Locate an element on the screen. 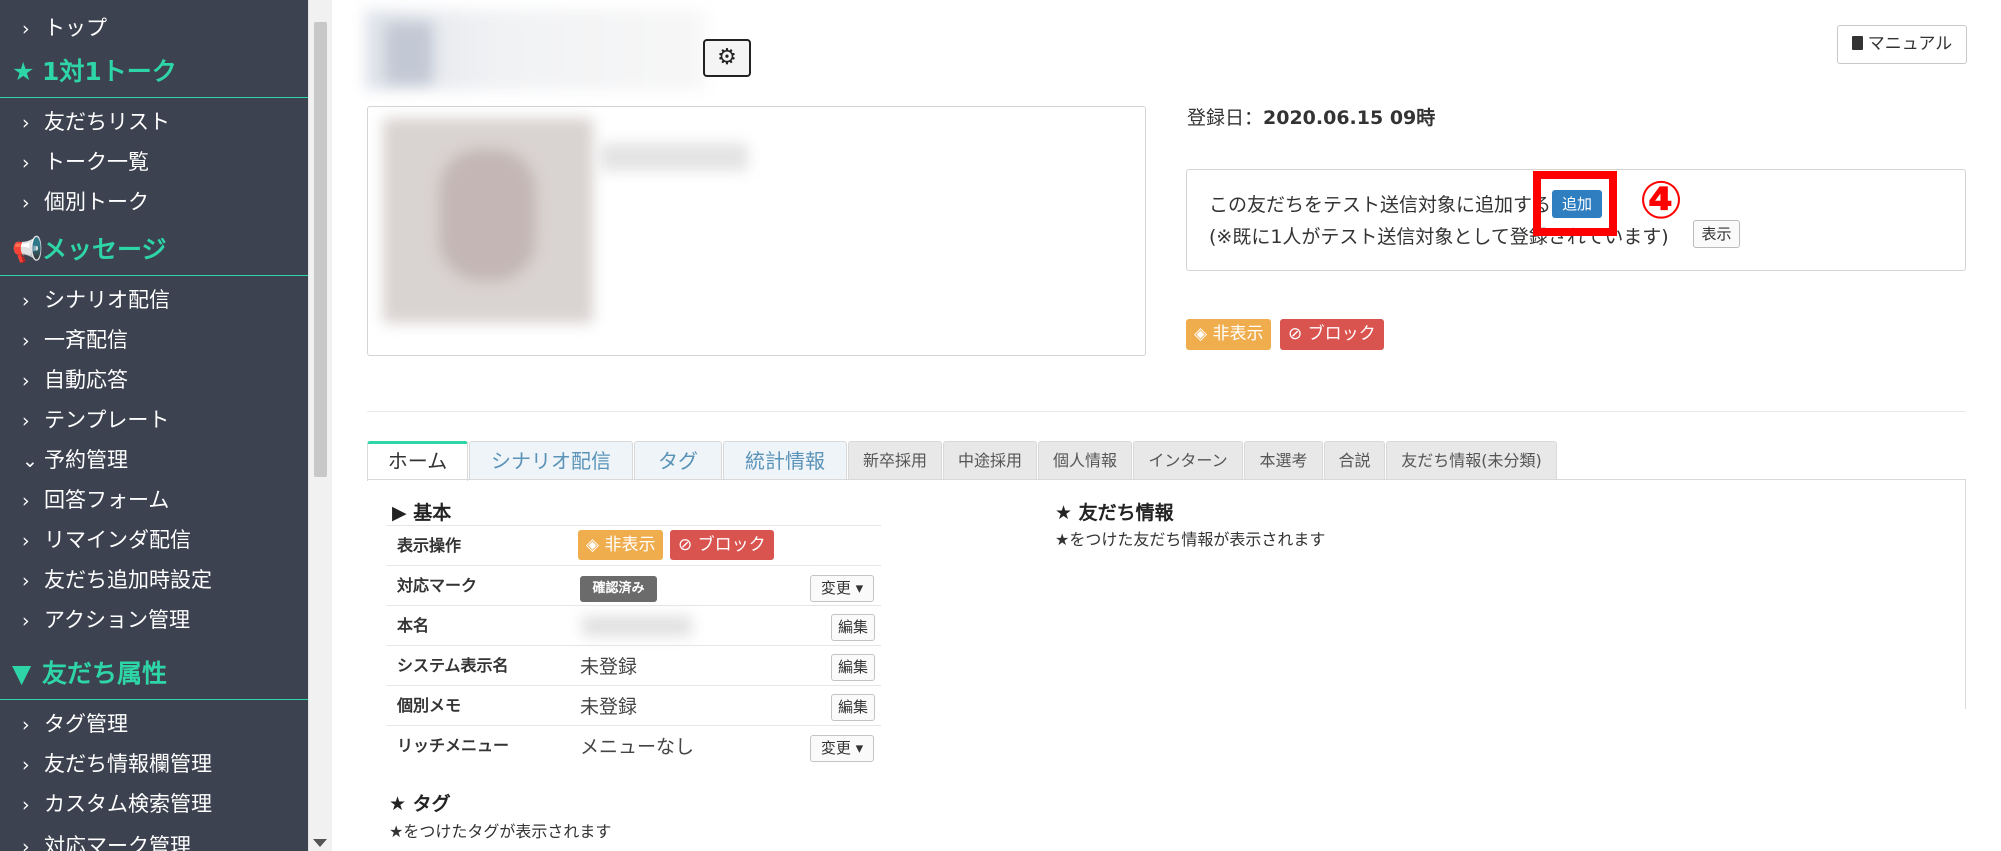  sidebar-label: トーク一覧 is located at coordinates (96, 162).